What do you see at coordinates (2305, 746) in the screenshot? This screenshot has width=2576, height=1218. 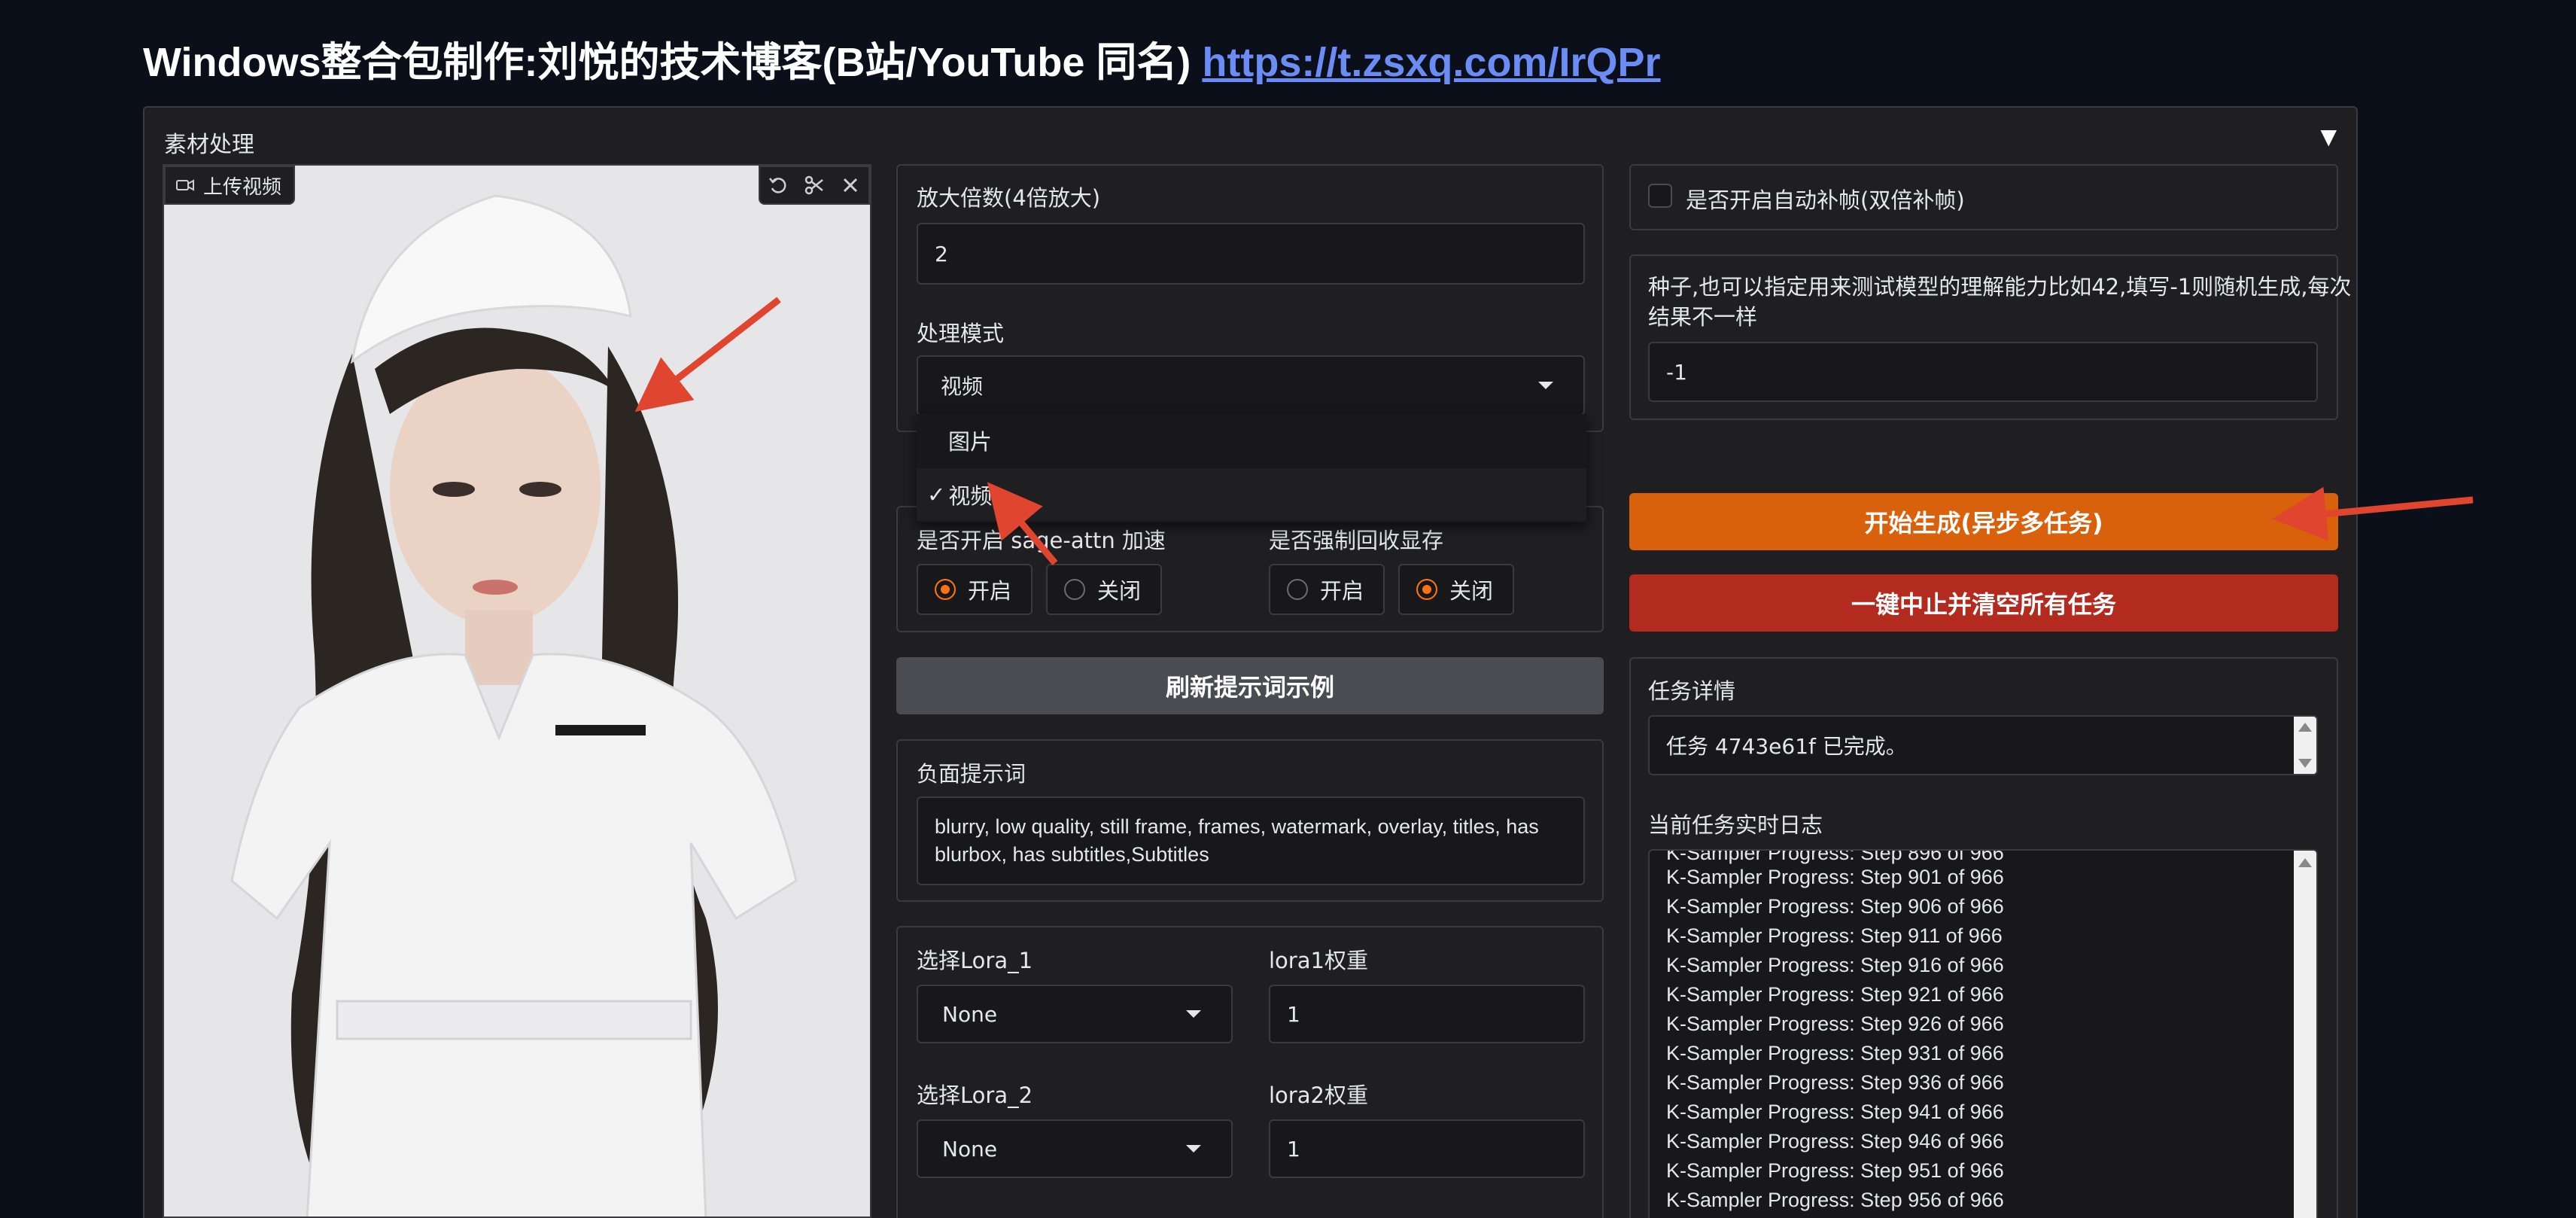 I see `task-details-scrollbar` at bounding box center [2305, 746].